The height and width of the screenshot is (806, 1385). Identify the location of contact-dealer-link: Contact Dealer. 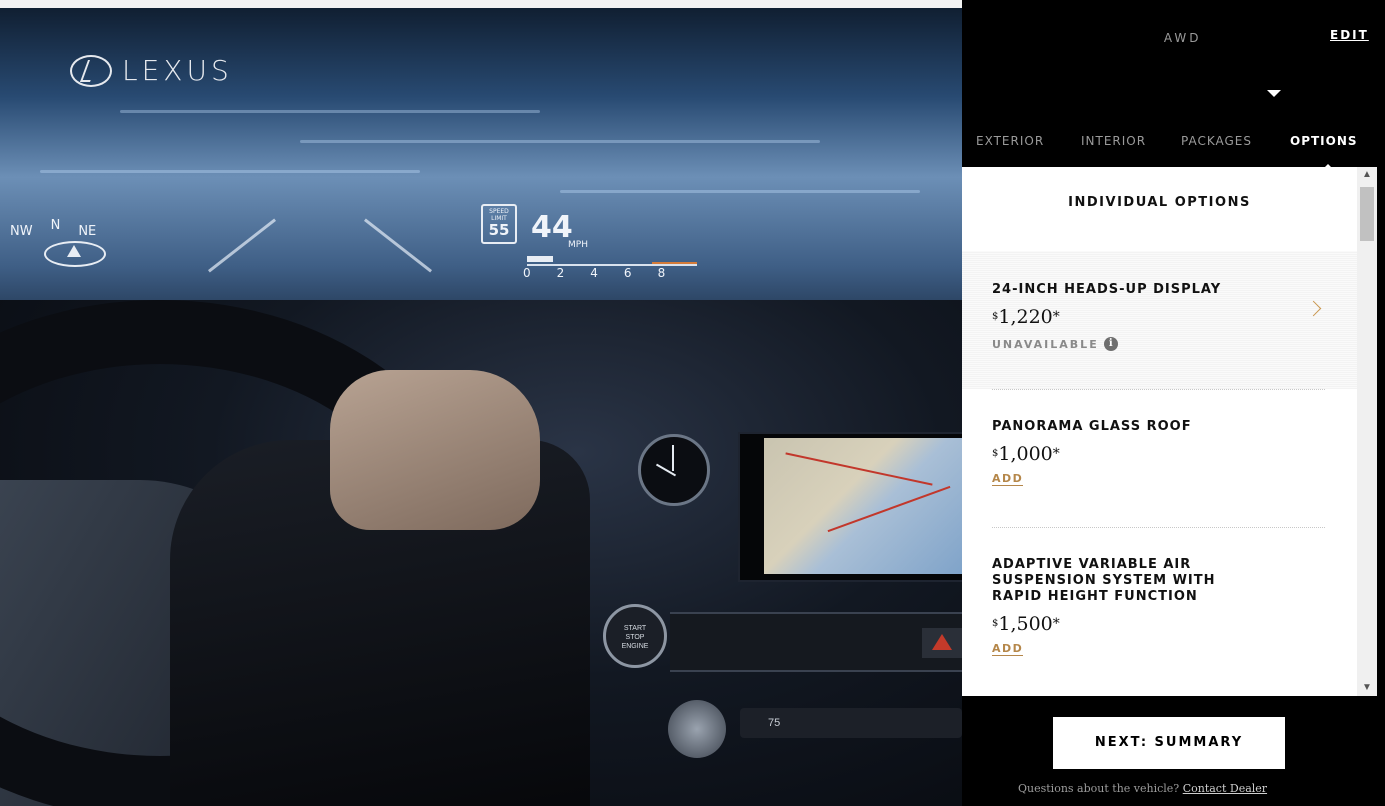
(1225, 788).